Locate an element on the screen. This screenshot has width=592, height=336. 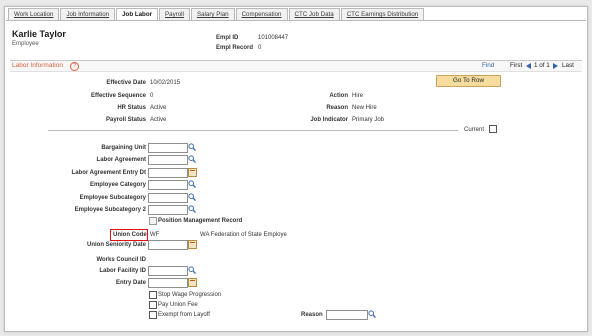
pay-union-fee-checkbox is located at coordinates (153, 305).